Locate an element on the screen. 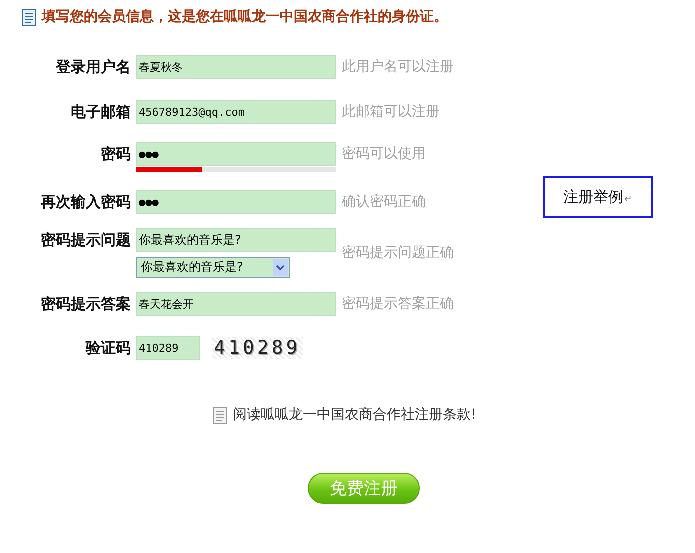 The image size is (695, 553). terms-link: 阅读呱呱龙一中国农商合作社注册条款! is located at coordinates (355, 415).